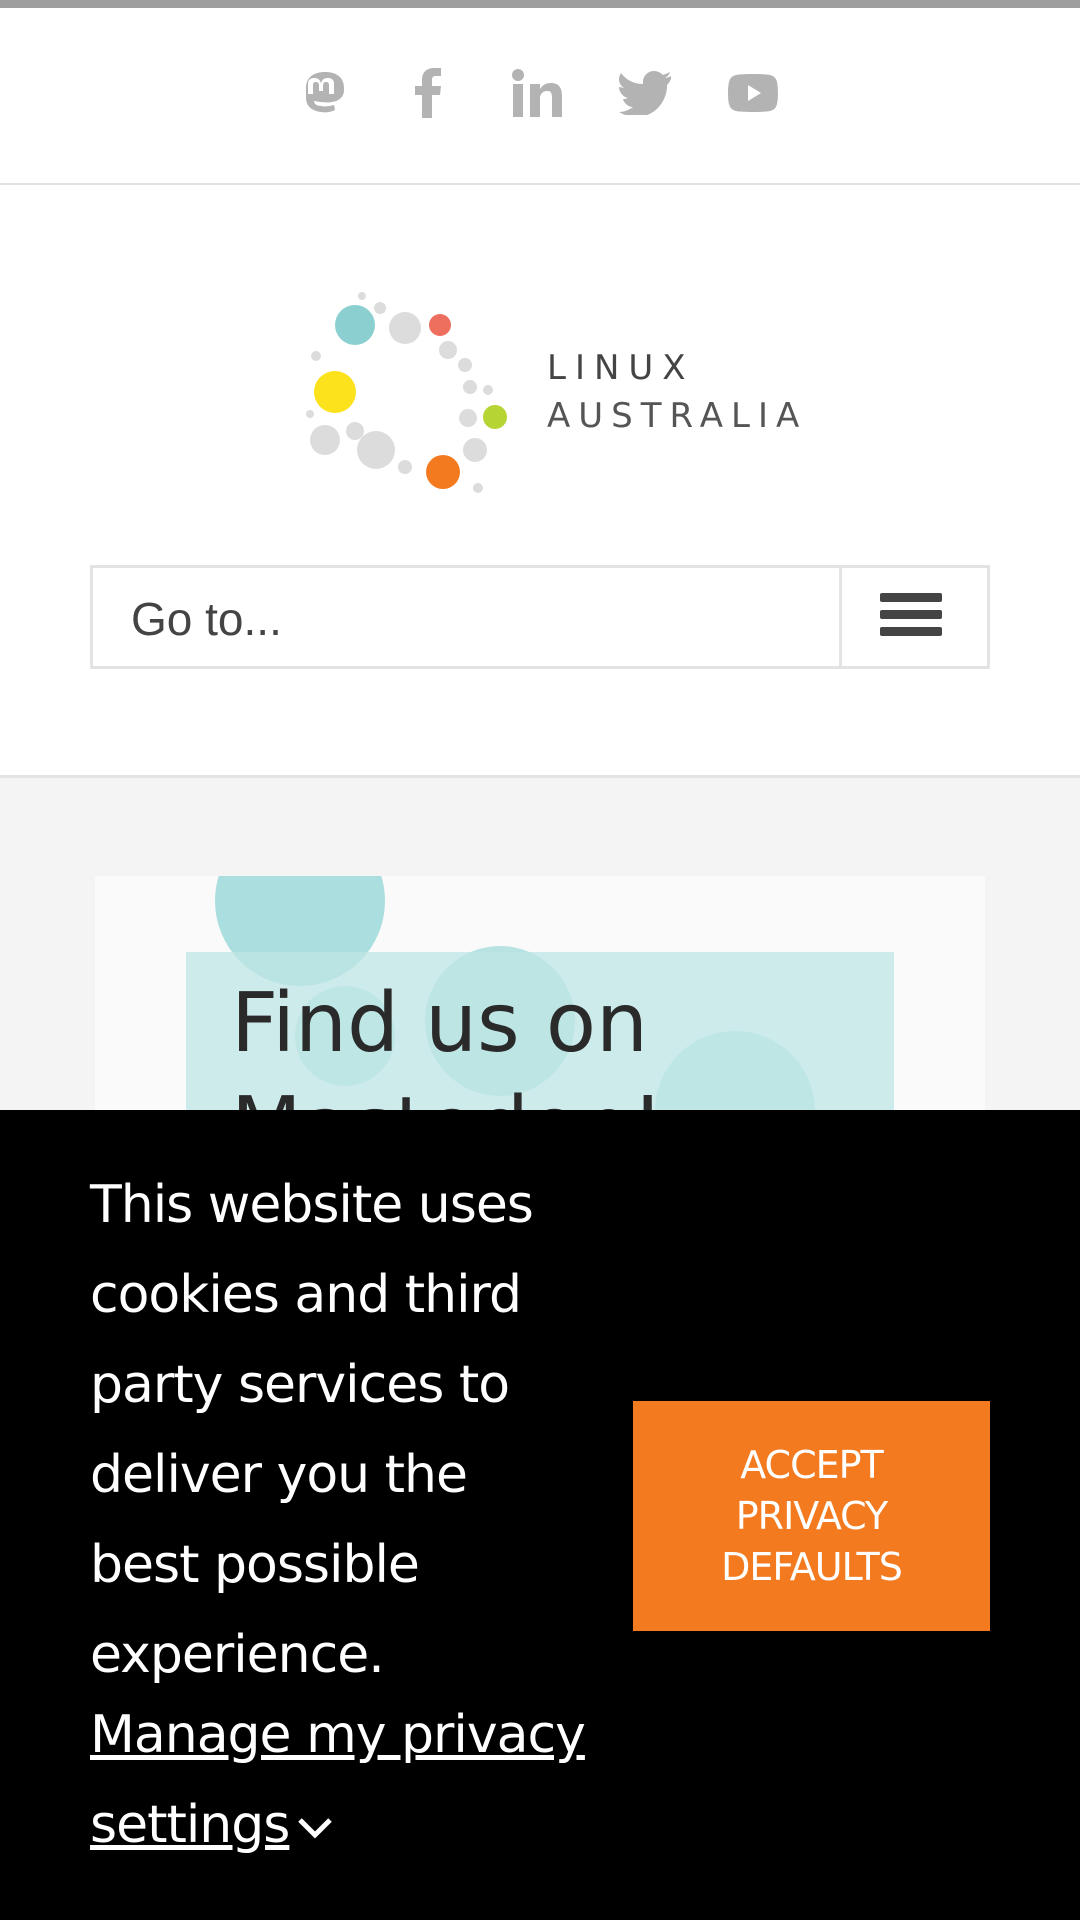 The height and width of the screenshot is (1920, 1080). I want to click on linkedin-icon, so click(537, 93).